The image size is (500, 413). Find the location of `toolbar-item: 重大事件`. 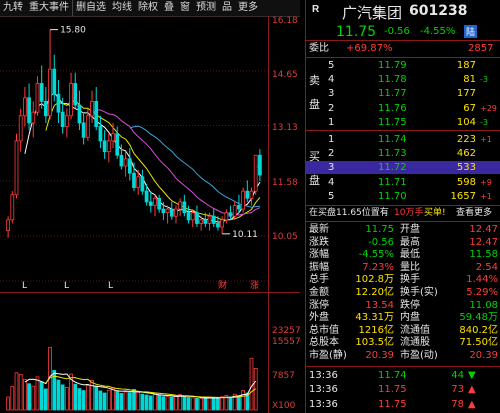

toolbar-item: 重大事件 is located at coordinates (49, 8).